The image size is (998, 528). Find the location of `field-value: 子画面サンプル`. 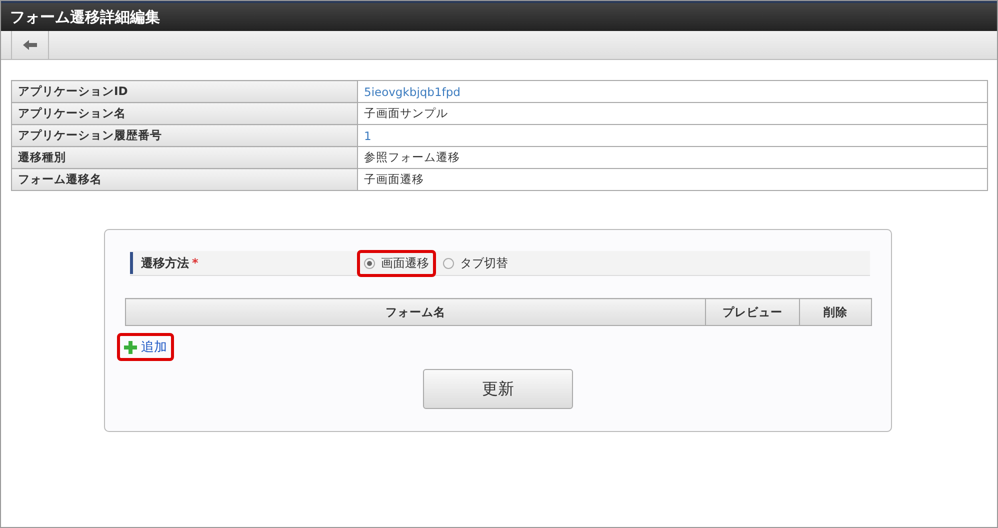

field-value: 子画面サンプル is located at coordinates (673, 113).